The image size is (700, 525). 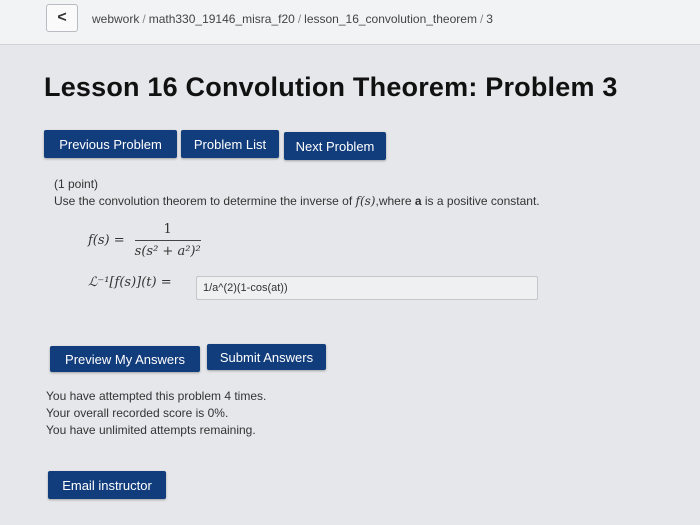 I want to click on chevron-left-icon: <, so click(x=62, y=17).